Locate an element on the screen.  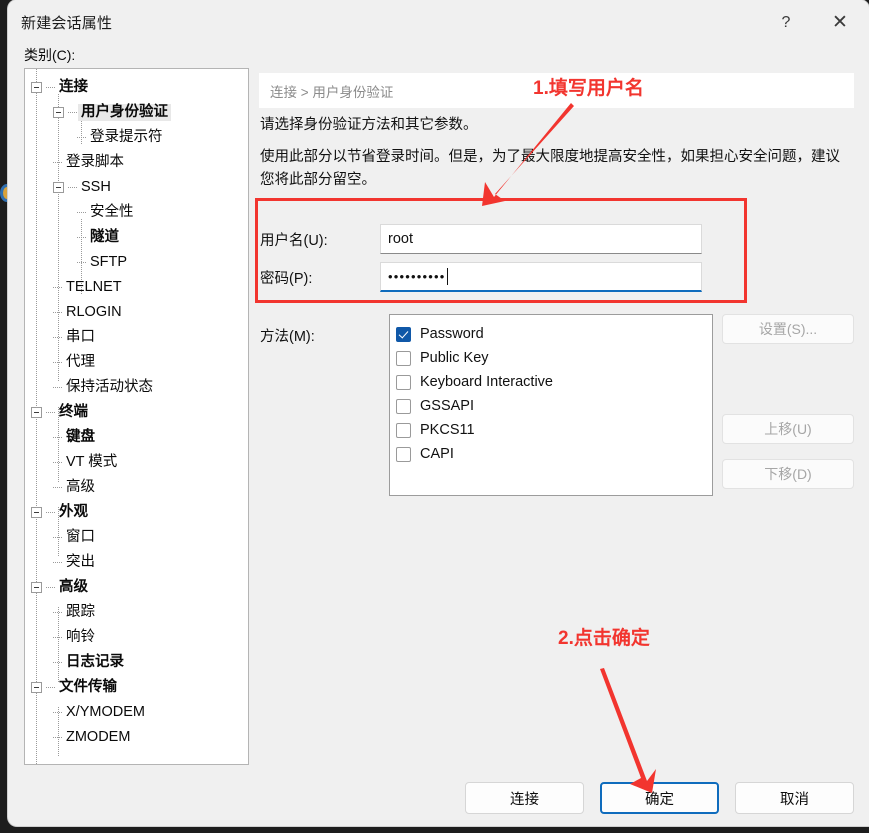
method-option-label: Keyboard Interactive is located at coordinates (486, 382).